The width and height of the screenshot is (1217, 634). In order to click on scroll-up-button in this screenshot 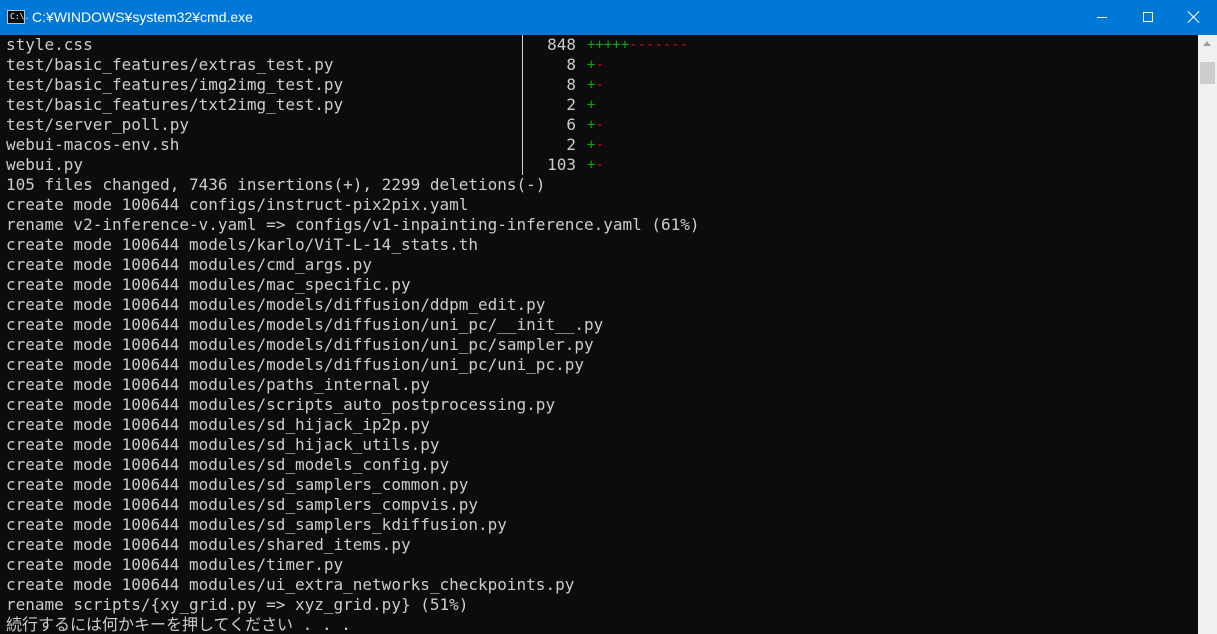, I will do `click(1207, 43)`.